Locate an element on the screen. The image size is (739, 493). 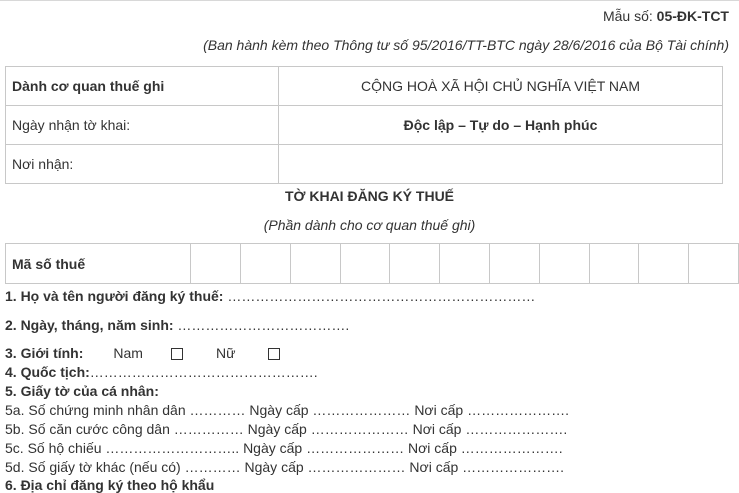
field-birth-date: 2. Ngày, tháng, năm sinh: ………………………………. is located at coordinates (177, 325).